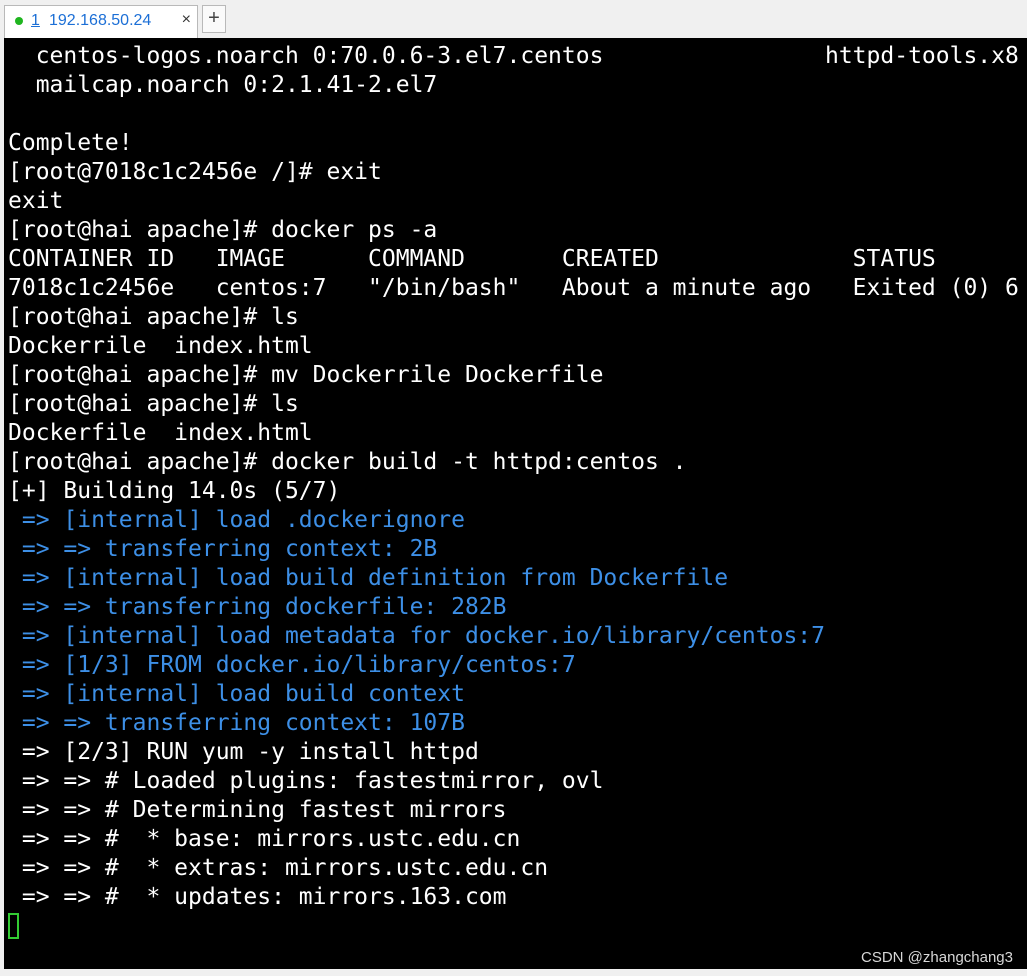 The image size is (1027, 976). Describe the element at coordinates (517, 926) in the screenshot. I see `prompt-line` at that location.